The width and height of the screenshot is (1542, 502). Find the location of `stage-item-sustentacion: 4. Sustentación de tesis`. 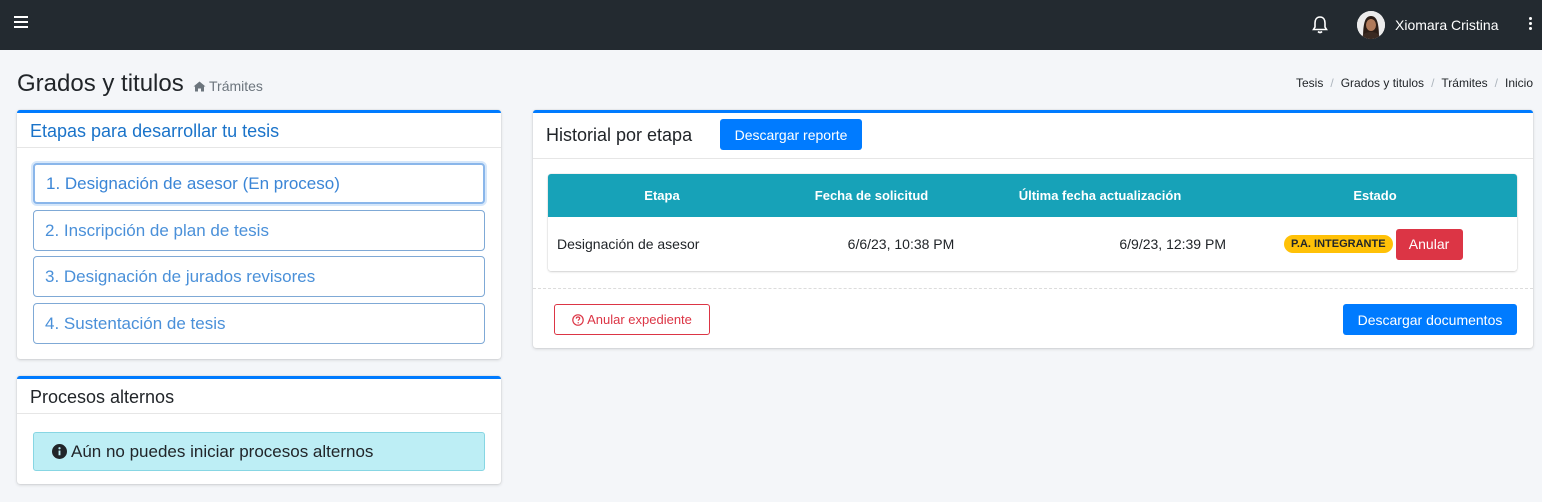

stage-item-sustentacion: 4. Sustentación de tesis is located at coordinates (259, 323).